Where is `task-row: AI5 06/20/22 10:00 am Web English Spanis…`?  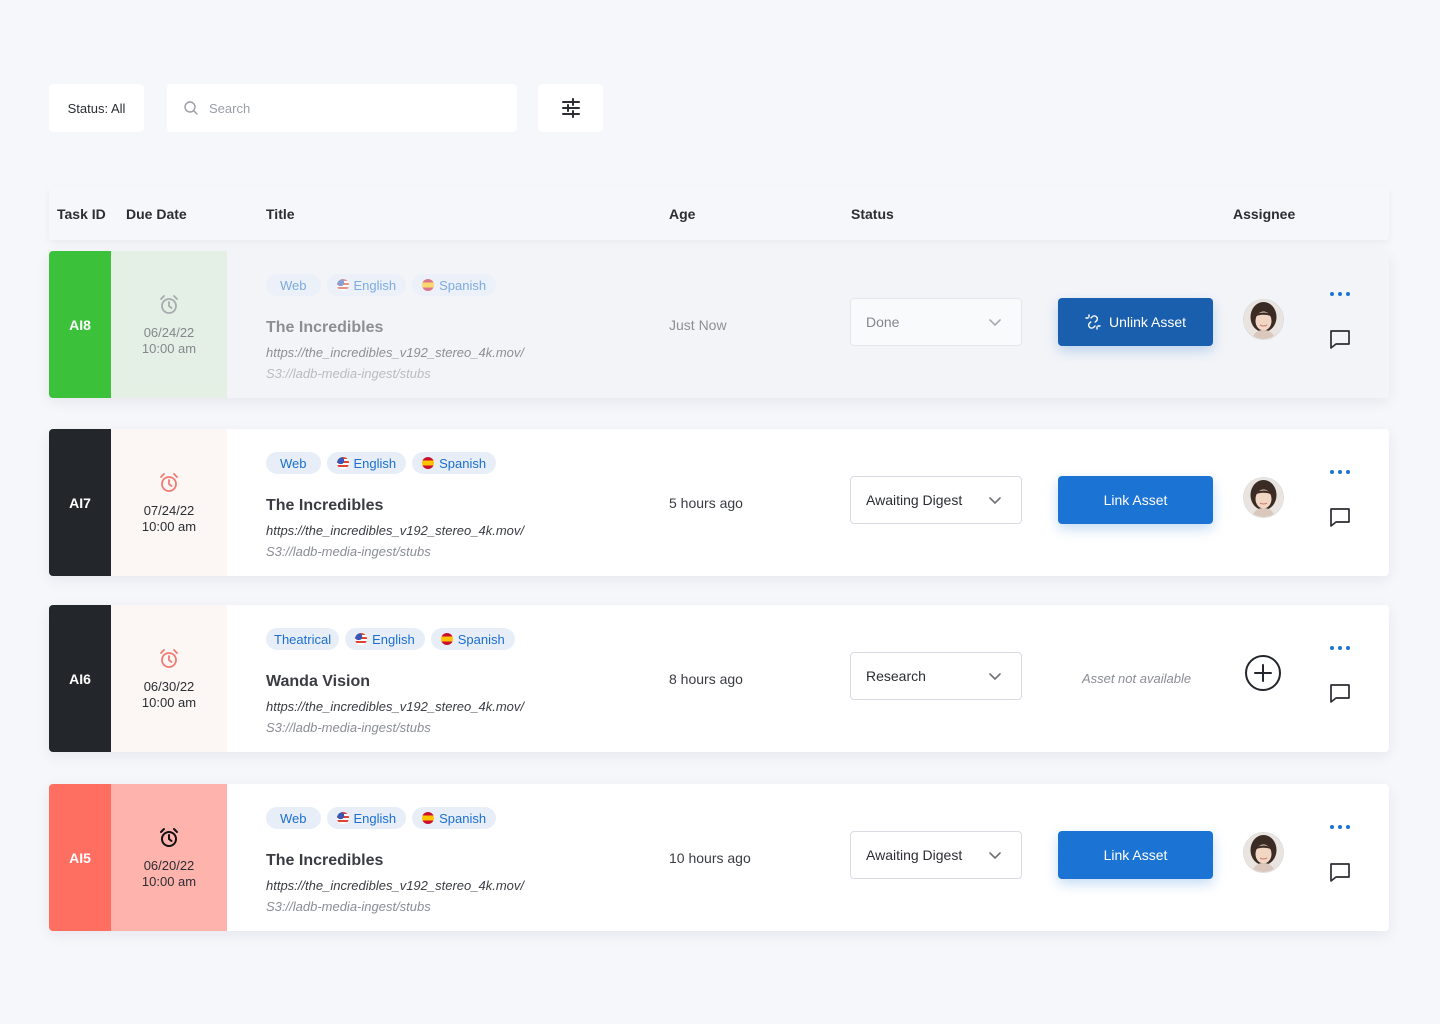
task-row: AI5 06/20/22 10:00 am Web English Spanis… is located at coordinates (719, 857).